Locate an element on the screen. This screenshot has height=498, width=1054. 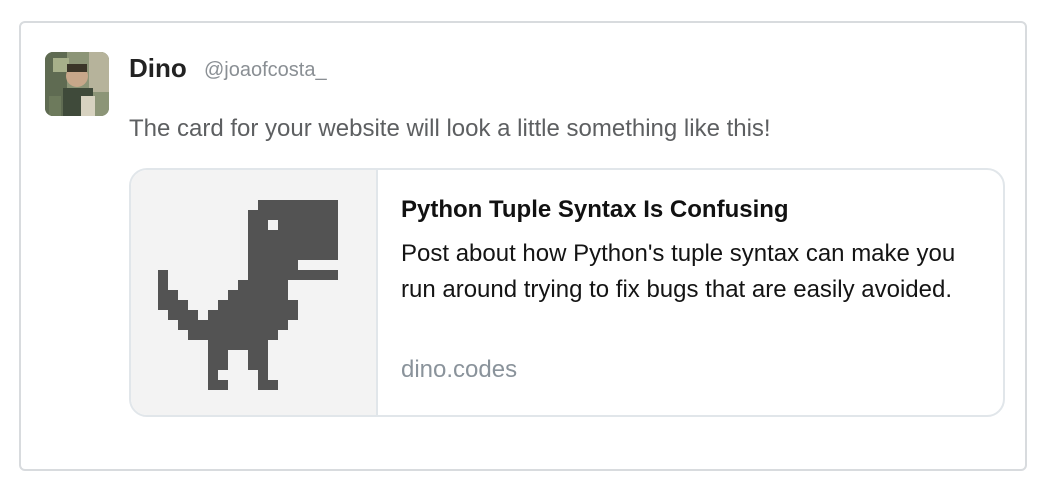
card-domain: dino.codes is located at coordinates (459, 370).